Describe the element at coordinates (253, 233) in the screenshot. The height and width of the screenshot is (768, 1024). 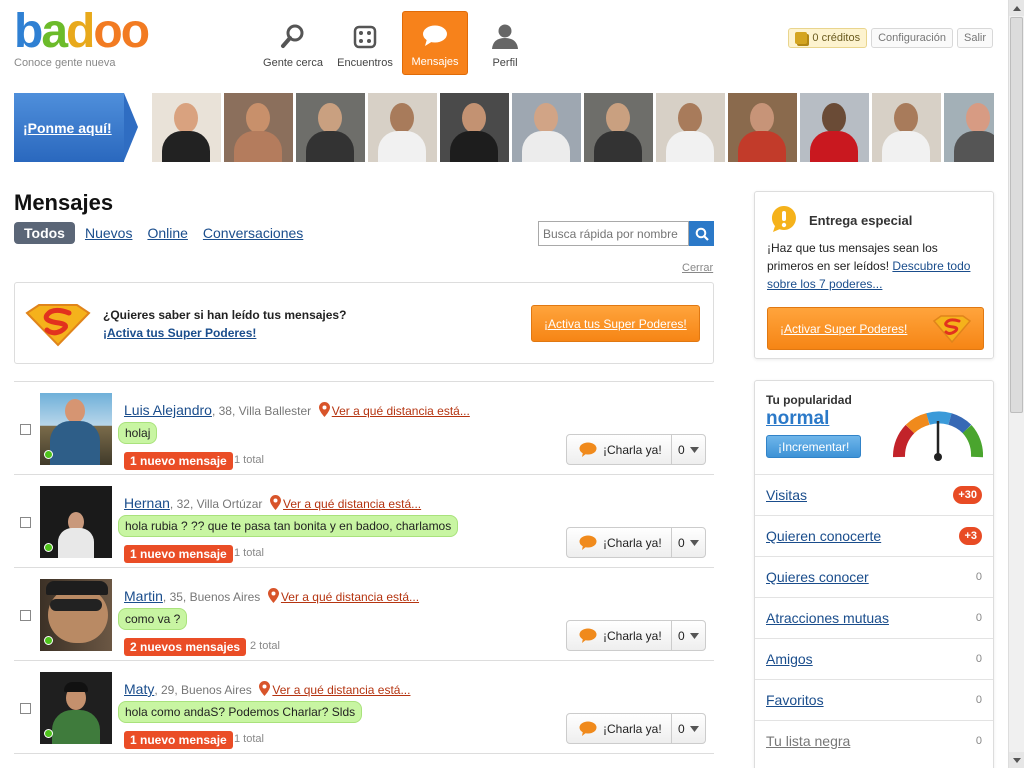
I see `tab-conversaciones: Conversaciones` at that location.